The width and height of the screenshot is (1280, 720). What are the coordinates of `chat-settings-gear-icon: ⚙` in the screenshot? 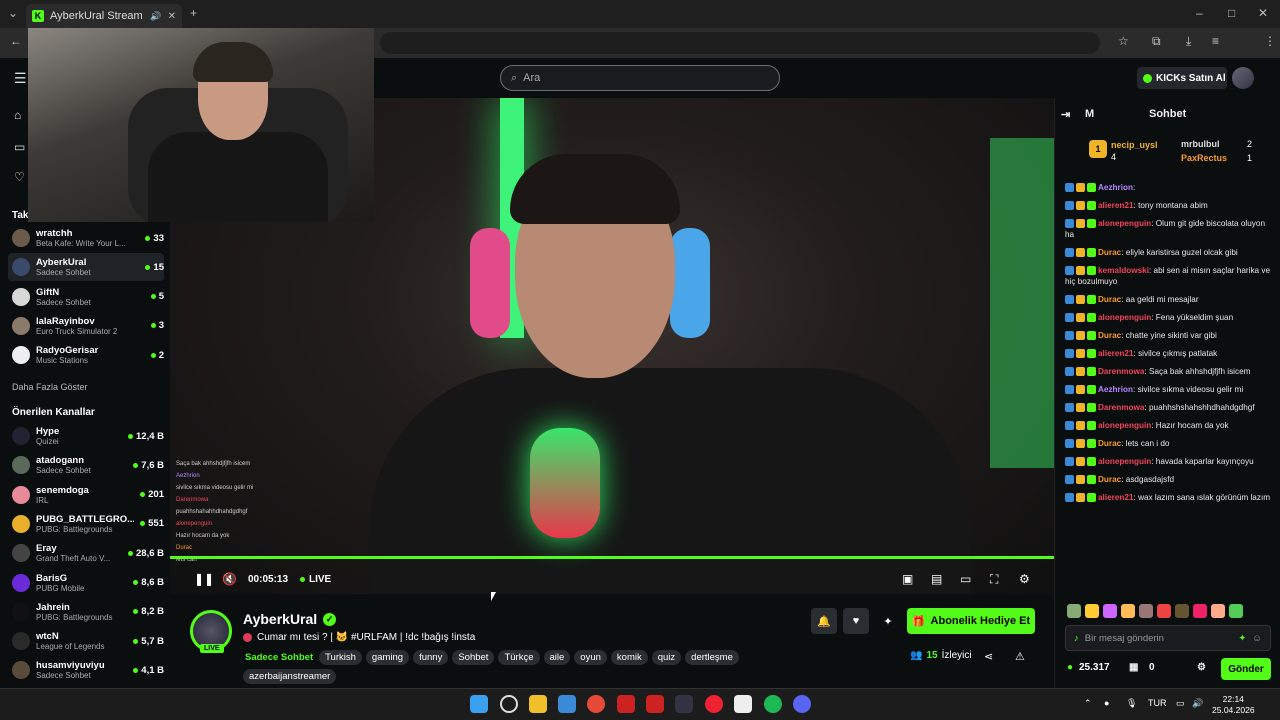 It's located at (1201, 667).